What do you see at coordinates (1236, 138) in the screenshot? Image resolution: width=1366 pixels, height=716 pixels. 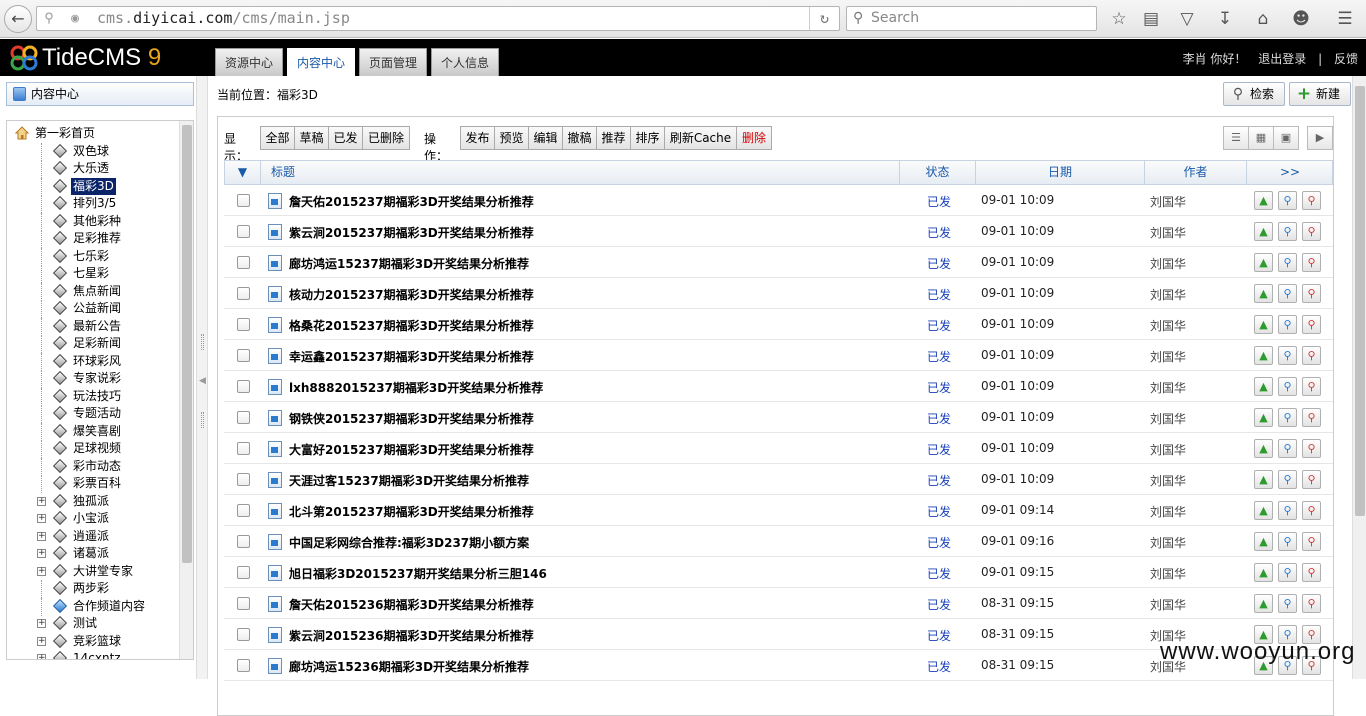 I see `list-view-icon: ☰` at bounding box center [1236, 138].